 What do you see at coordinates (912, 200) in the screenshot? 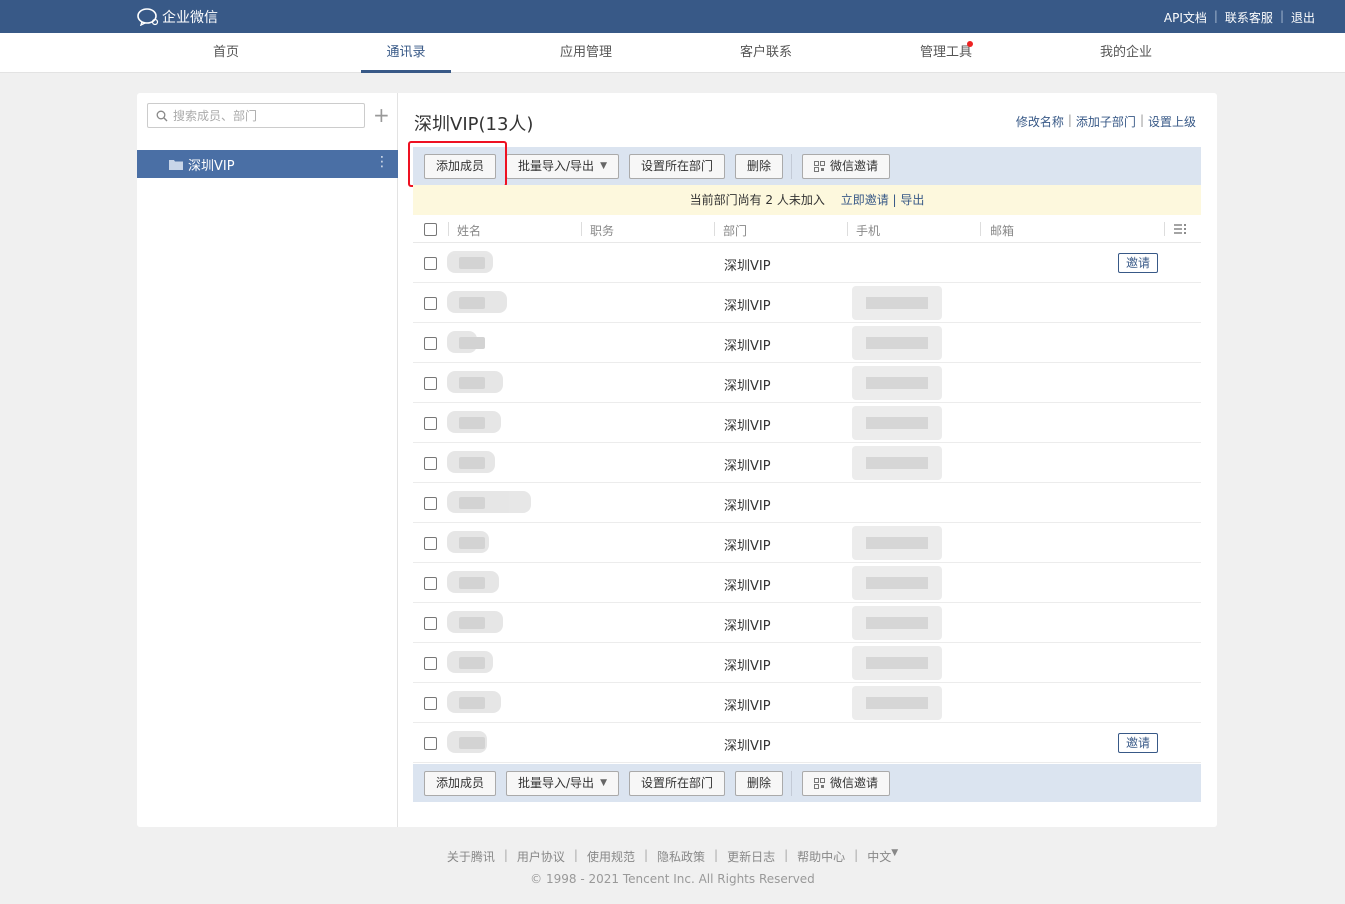
I see `export-link: 导出` at bounding box center [912, 200].